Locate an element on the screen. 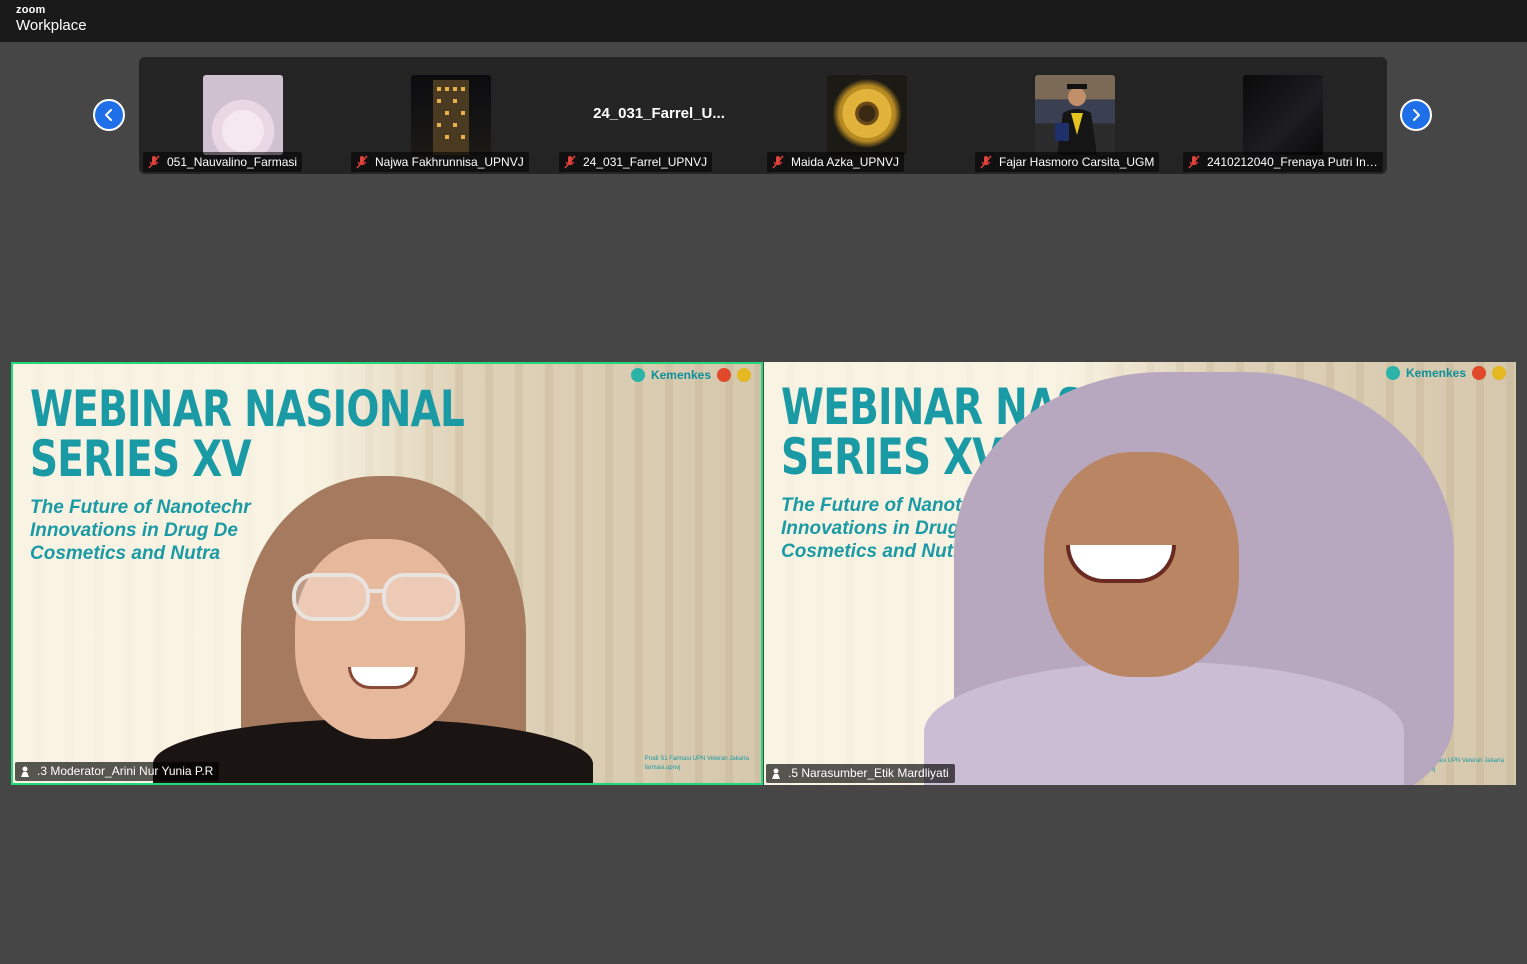 This screenshot has width=1527, height=964. title-bar: zoom Workplace is located at coordinates (763, 21).